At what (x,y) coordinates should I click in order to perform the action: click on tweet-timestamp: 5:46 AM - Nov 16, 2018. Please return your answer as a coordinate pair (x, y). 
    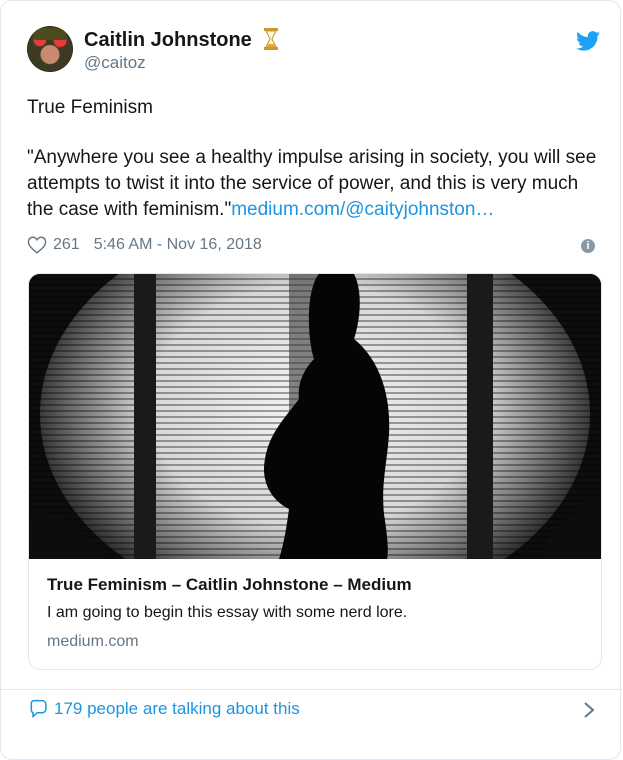
    Looking at the image, I should click on (178, 245).